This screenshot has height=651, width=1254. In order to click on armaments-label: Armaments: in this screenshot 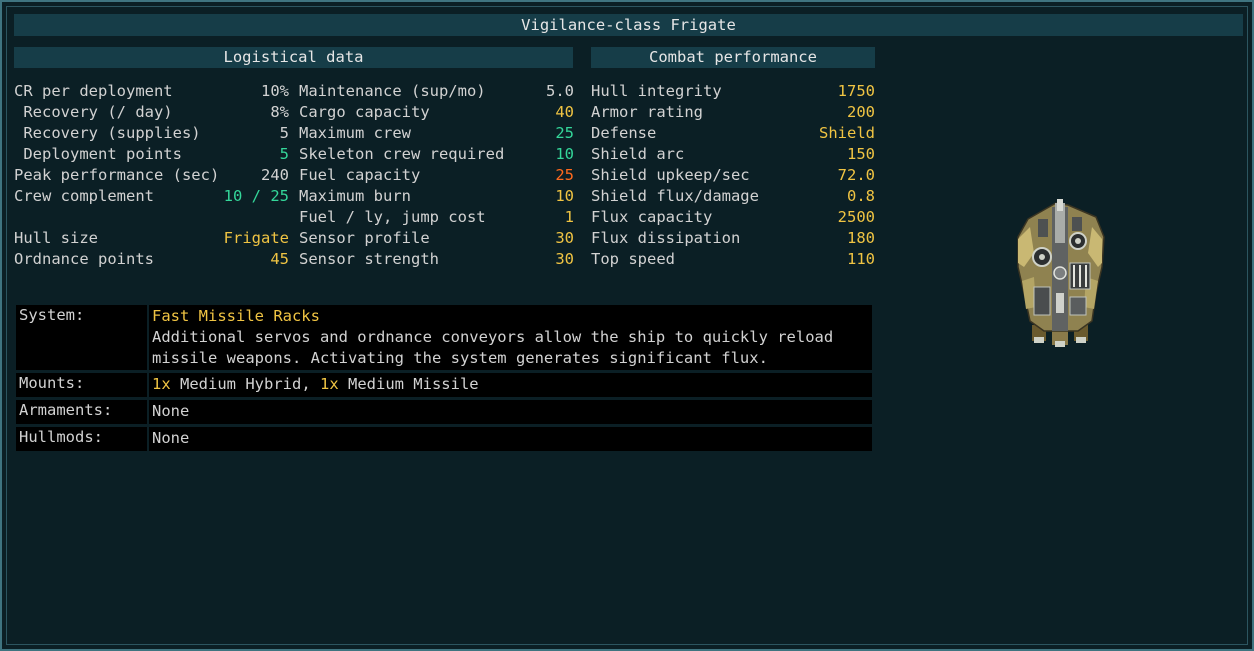, I will do `click(81, 412)`.